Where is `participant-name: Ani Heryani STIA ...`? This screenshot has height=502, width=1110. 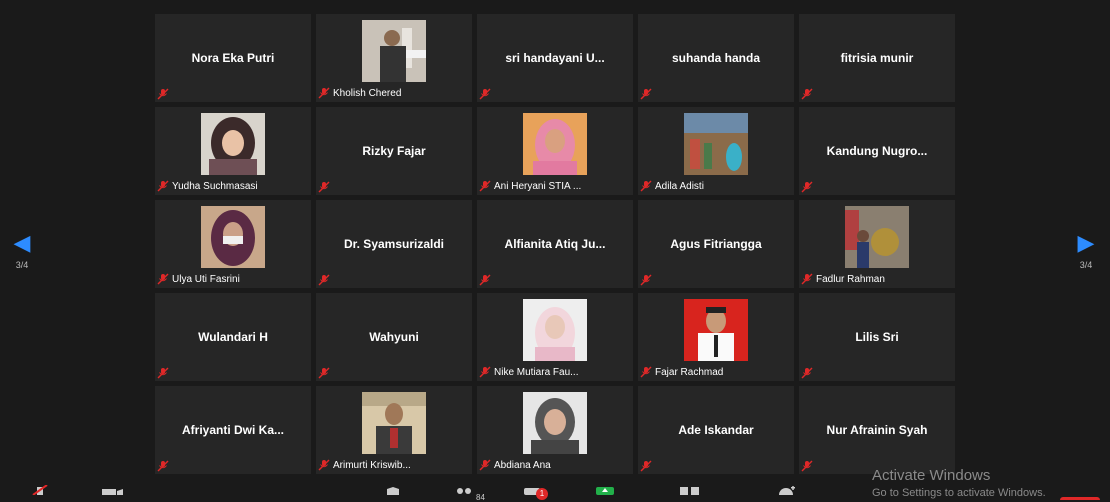
participant-name: Ani Heryani STIA ... is located at coordinates (538, 186).